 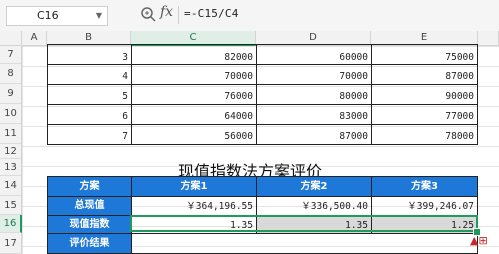 What do you see at coordinates (424, 206) in the screenshot?
I see `table-cell: ￥399,246.07` at bounding box center [424, 206].